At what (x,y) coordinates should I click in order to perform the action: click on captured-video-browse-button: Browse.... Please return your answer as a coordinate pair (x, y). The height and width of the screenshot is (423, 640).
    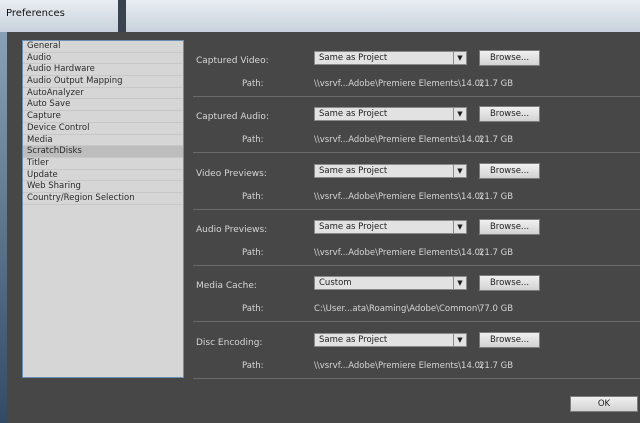
    Looking at the image, I should click on (509, 58).